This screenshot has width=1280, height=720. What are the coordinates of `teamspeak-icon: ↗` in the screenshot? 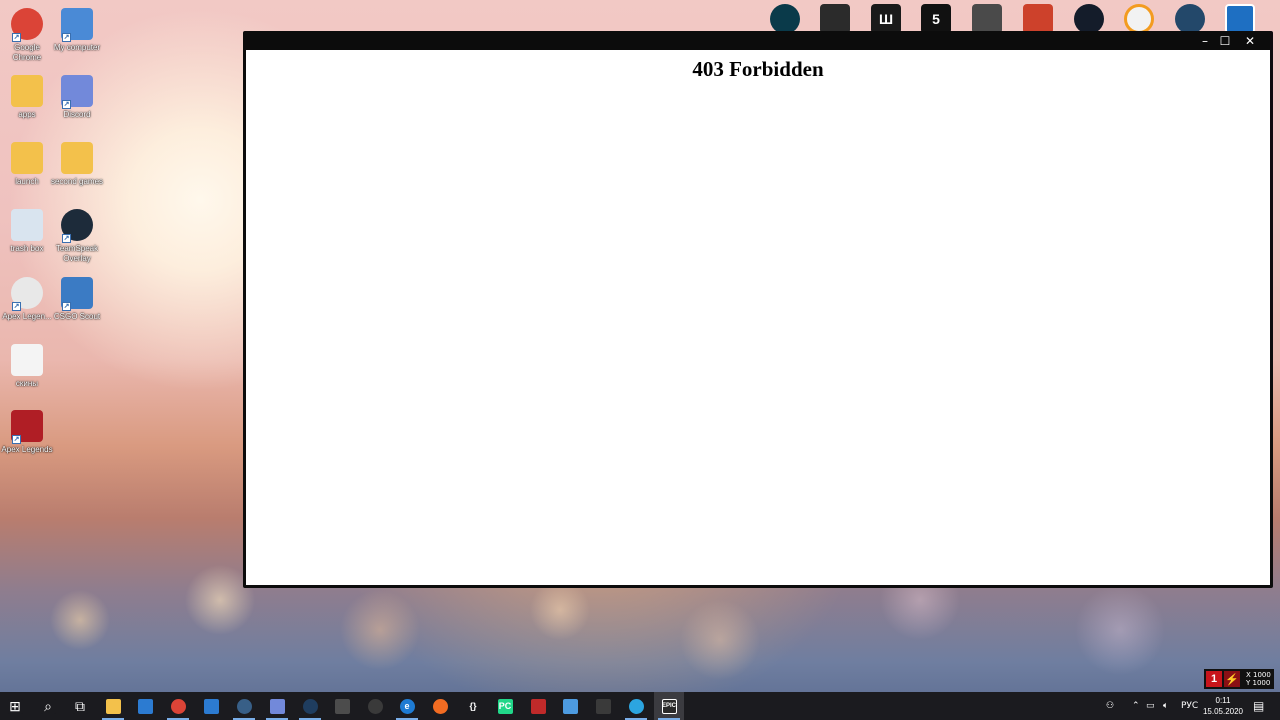 It's located at (77, 226).